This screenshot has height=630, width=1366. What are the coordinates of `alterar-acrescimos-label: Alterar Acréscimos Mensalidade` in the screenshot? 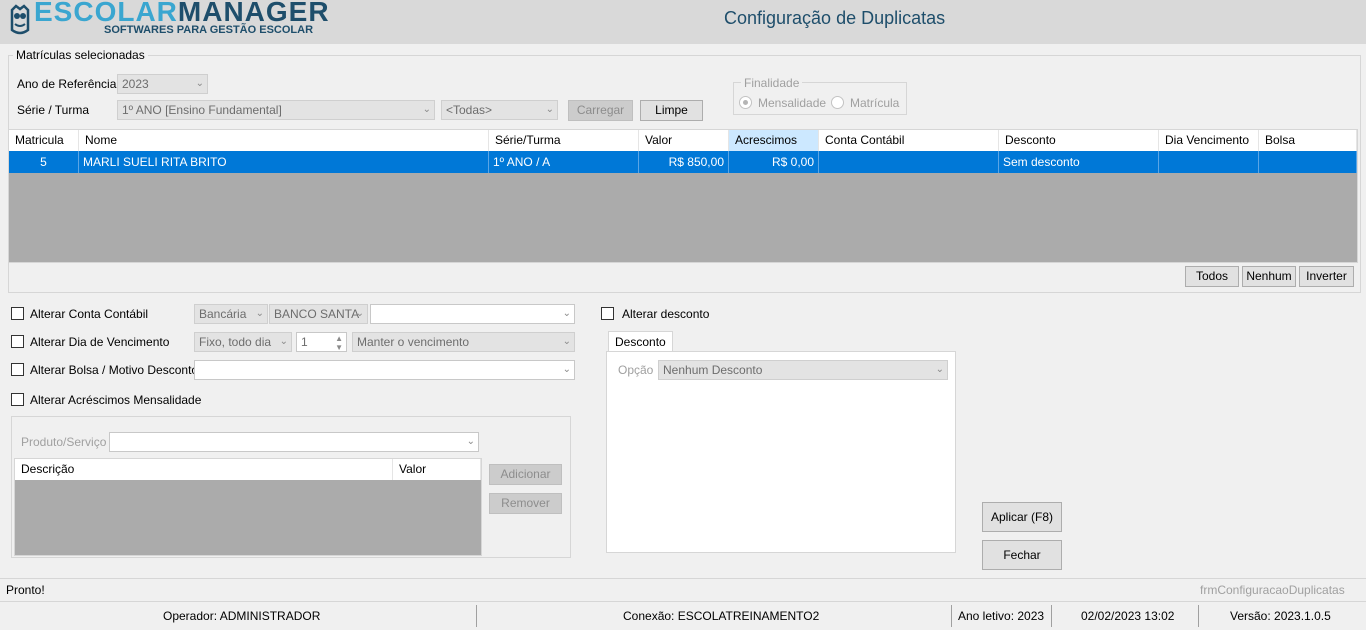 It's located at (116, 400).